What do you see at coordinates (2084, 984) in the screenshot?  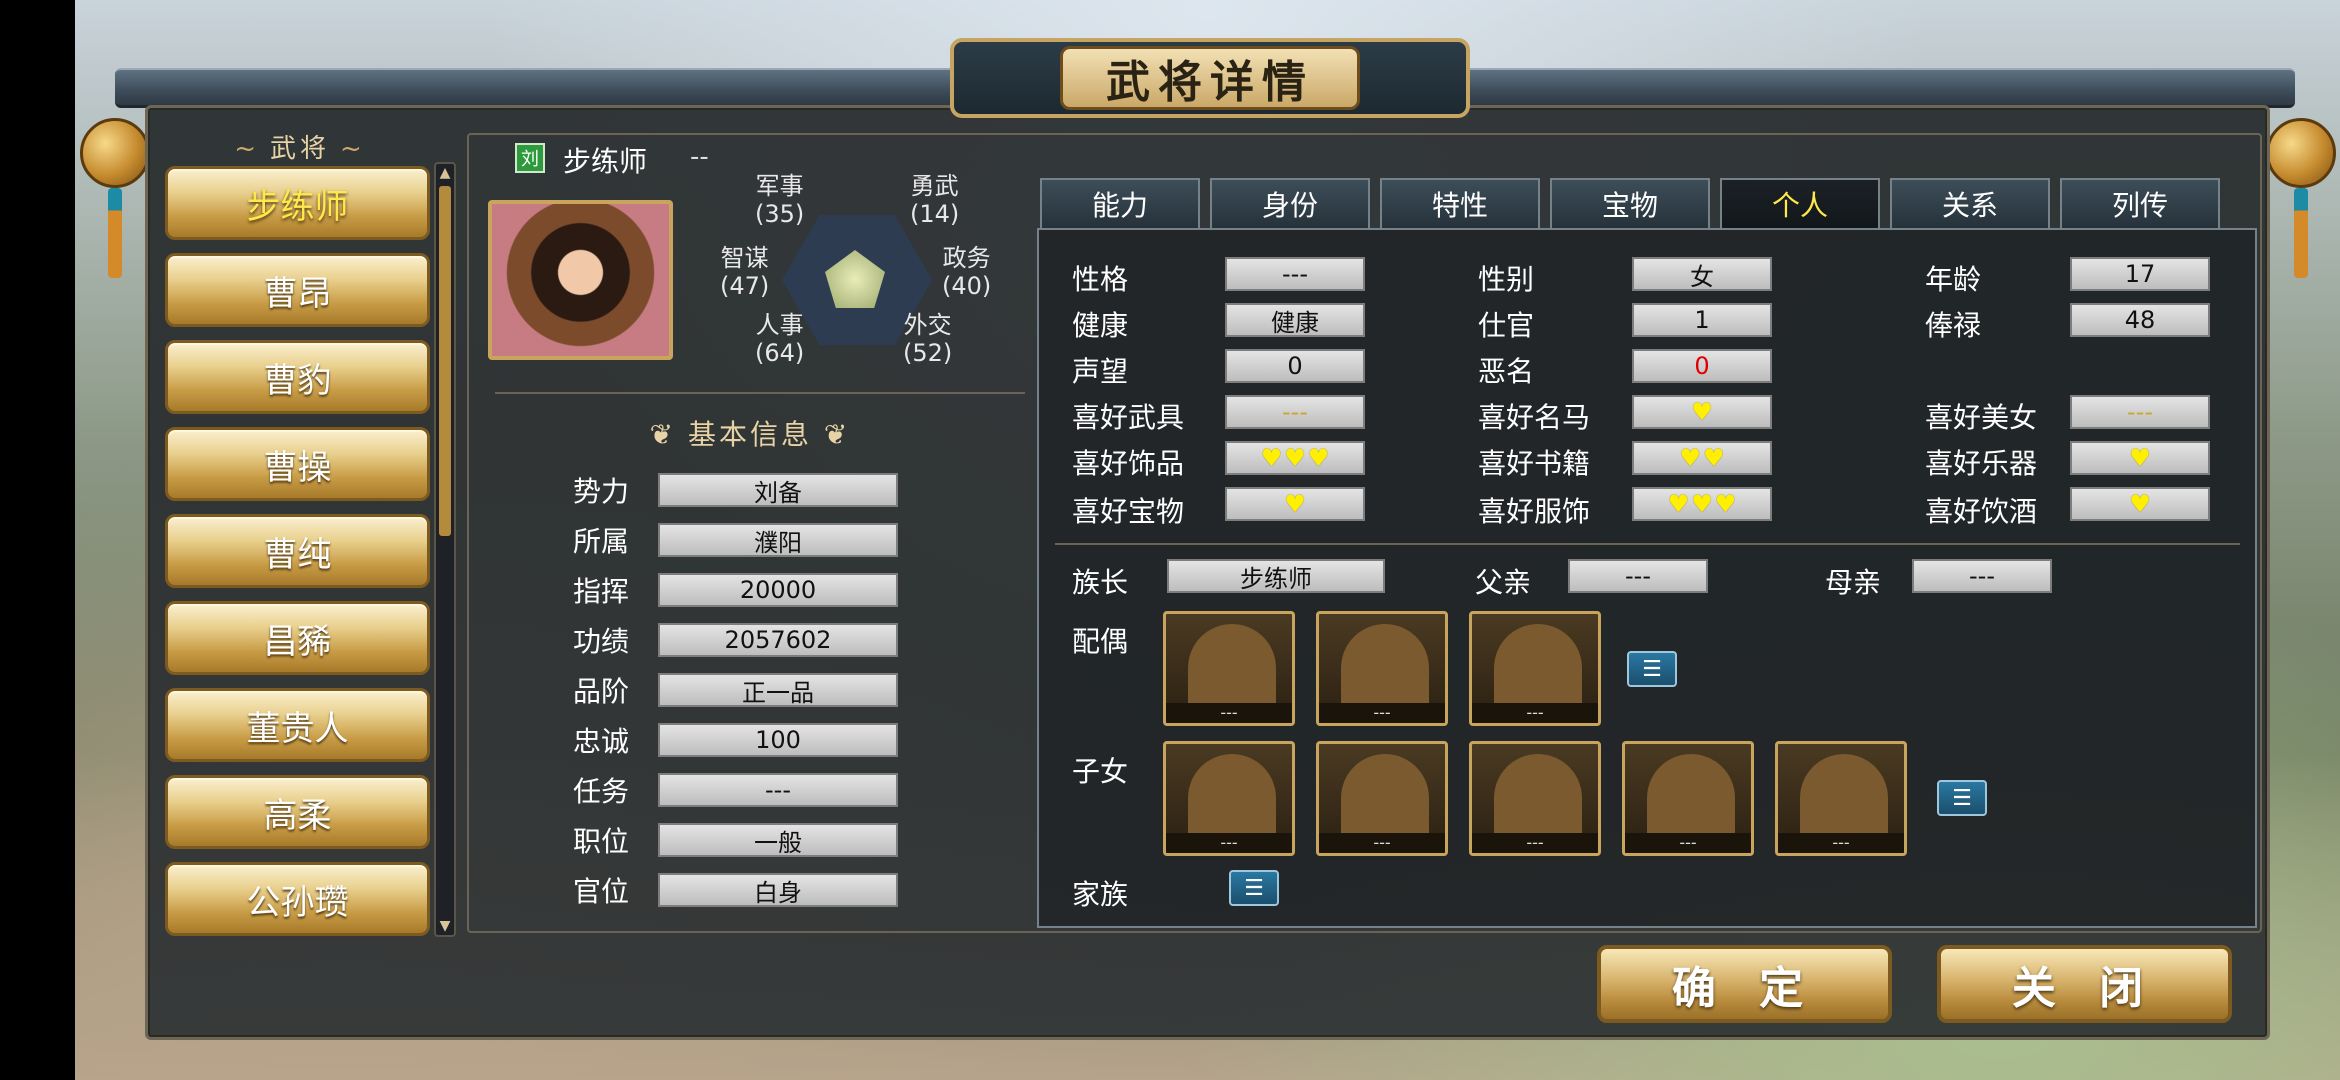 I see `close-button: 关 闭` at bounding box center [2084, 984].